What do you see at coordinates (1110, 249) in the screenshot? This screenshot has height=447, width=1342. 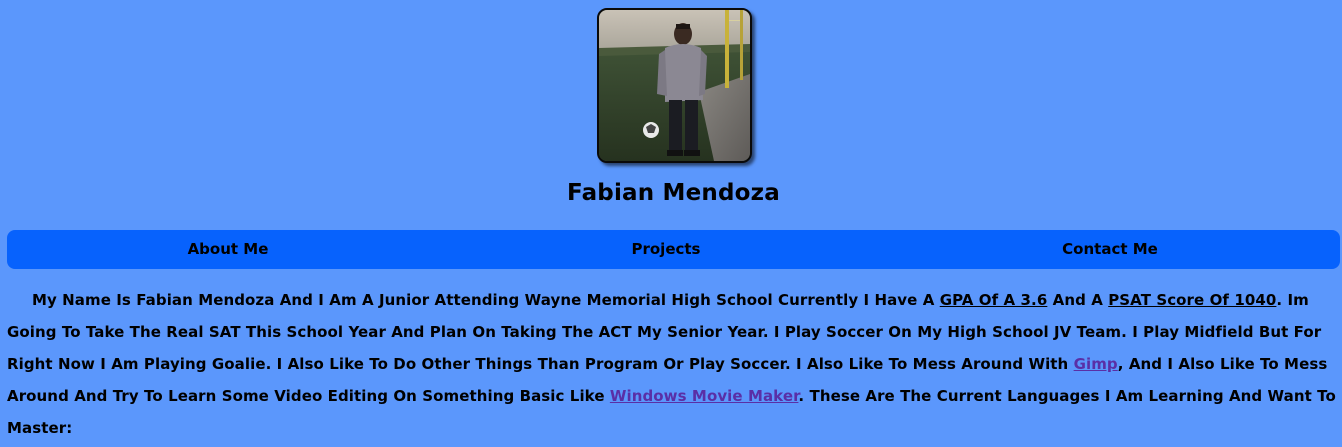 I see `nav-contact-me: Contact Me` at bounding box center [1110, 249].